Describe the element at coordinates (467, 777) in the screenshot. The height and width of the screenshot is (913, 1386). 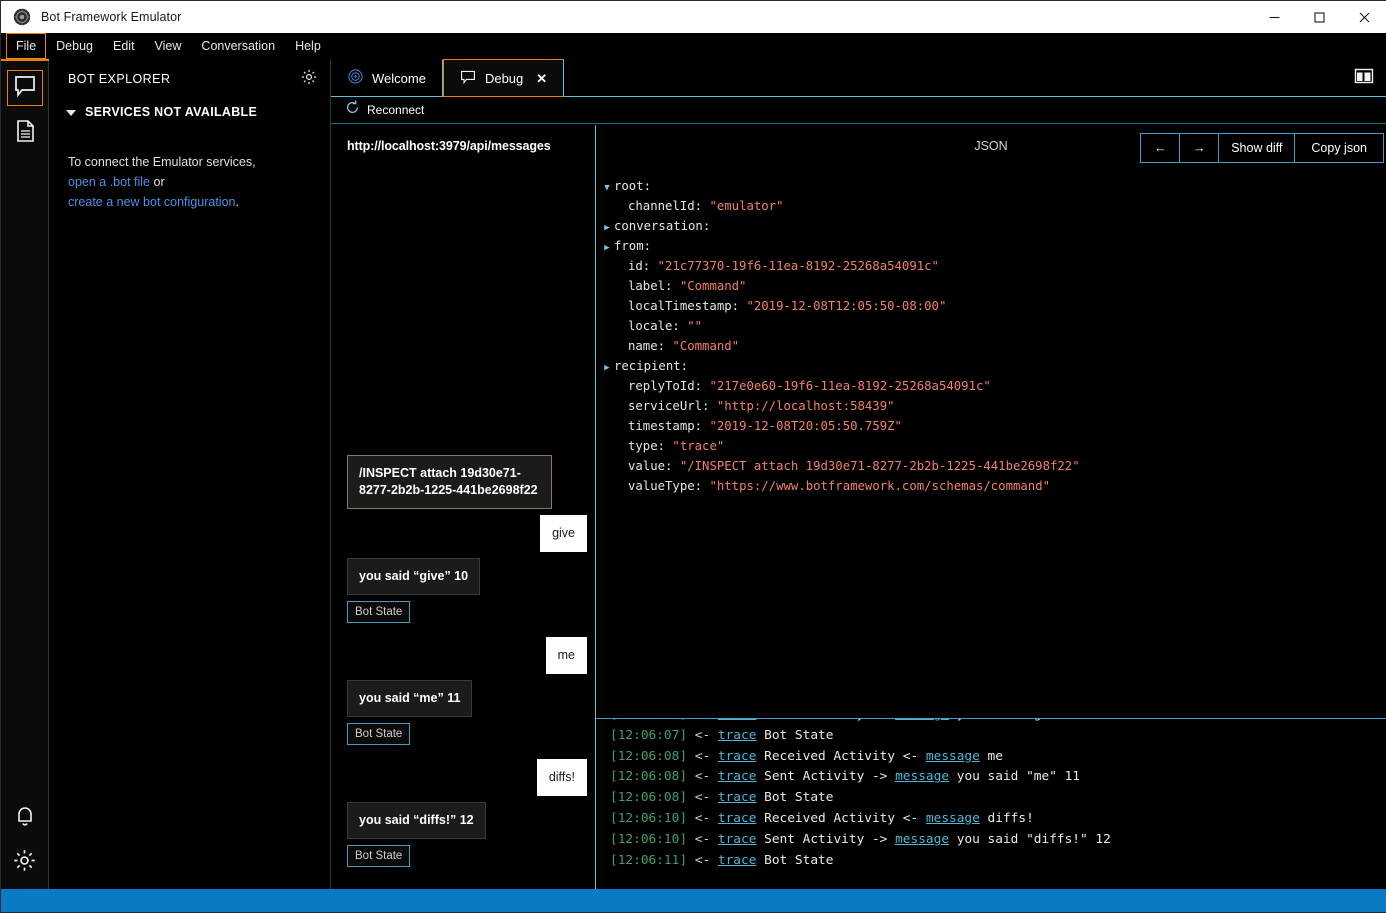
I see `chat-message-row: diffs!` at that location.